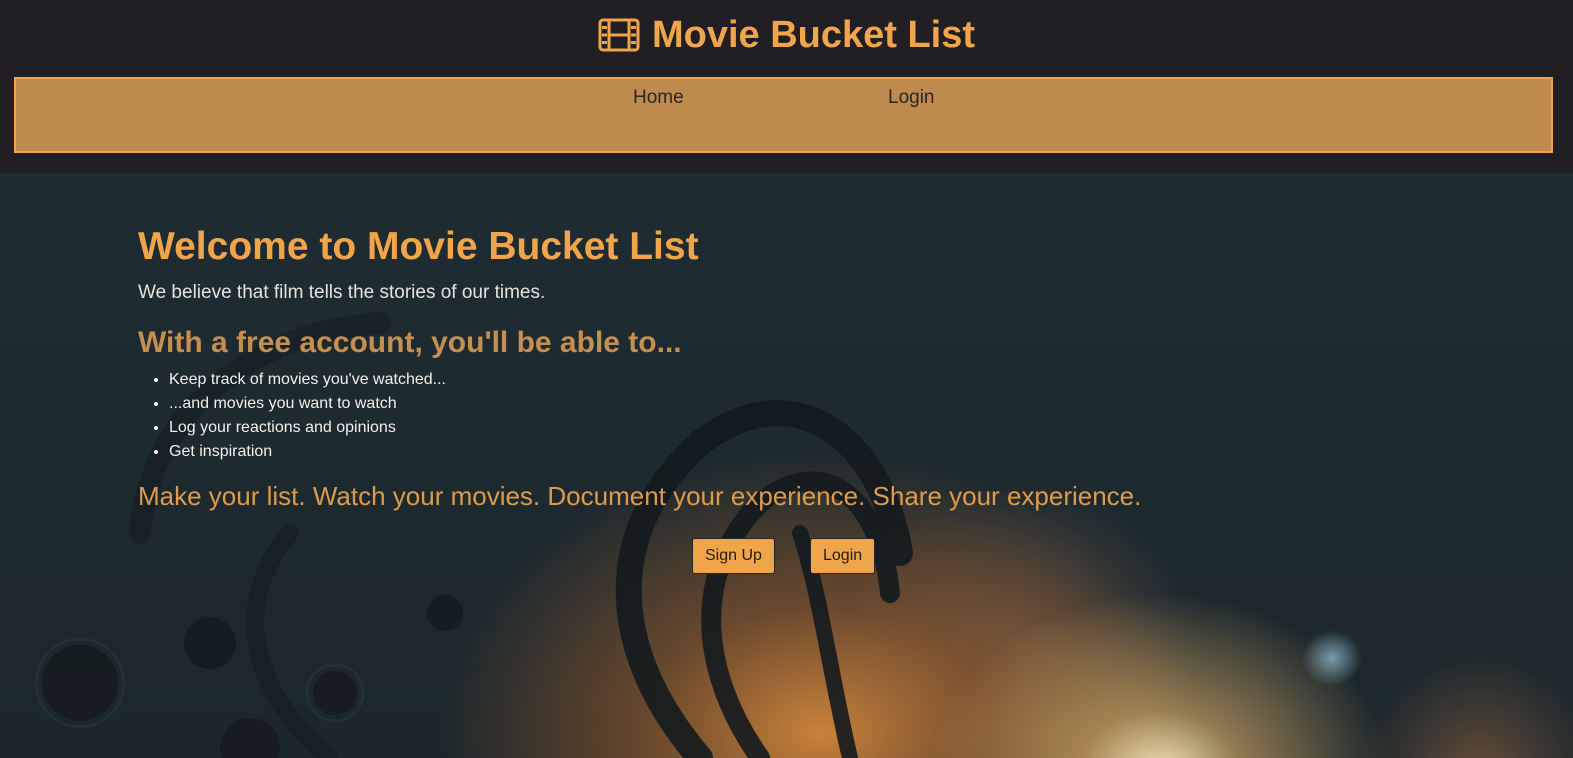 Image resolution: width=1573 pixels, height=758 pixels. I want to click on welcome-heading: Welcome to Movie Bucket List, so click(418, 246).